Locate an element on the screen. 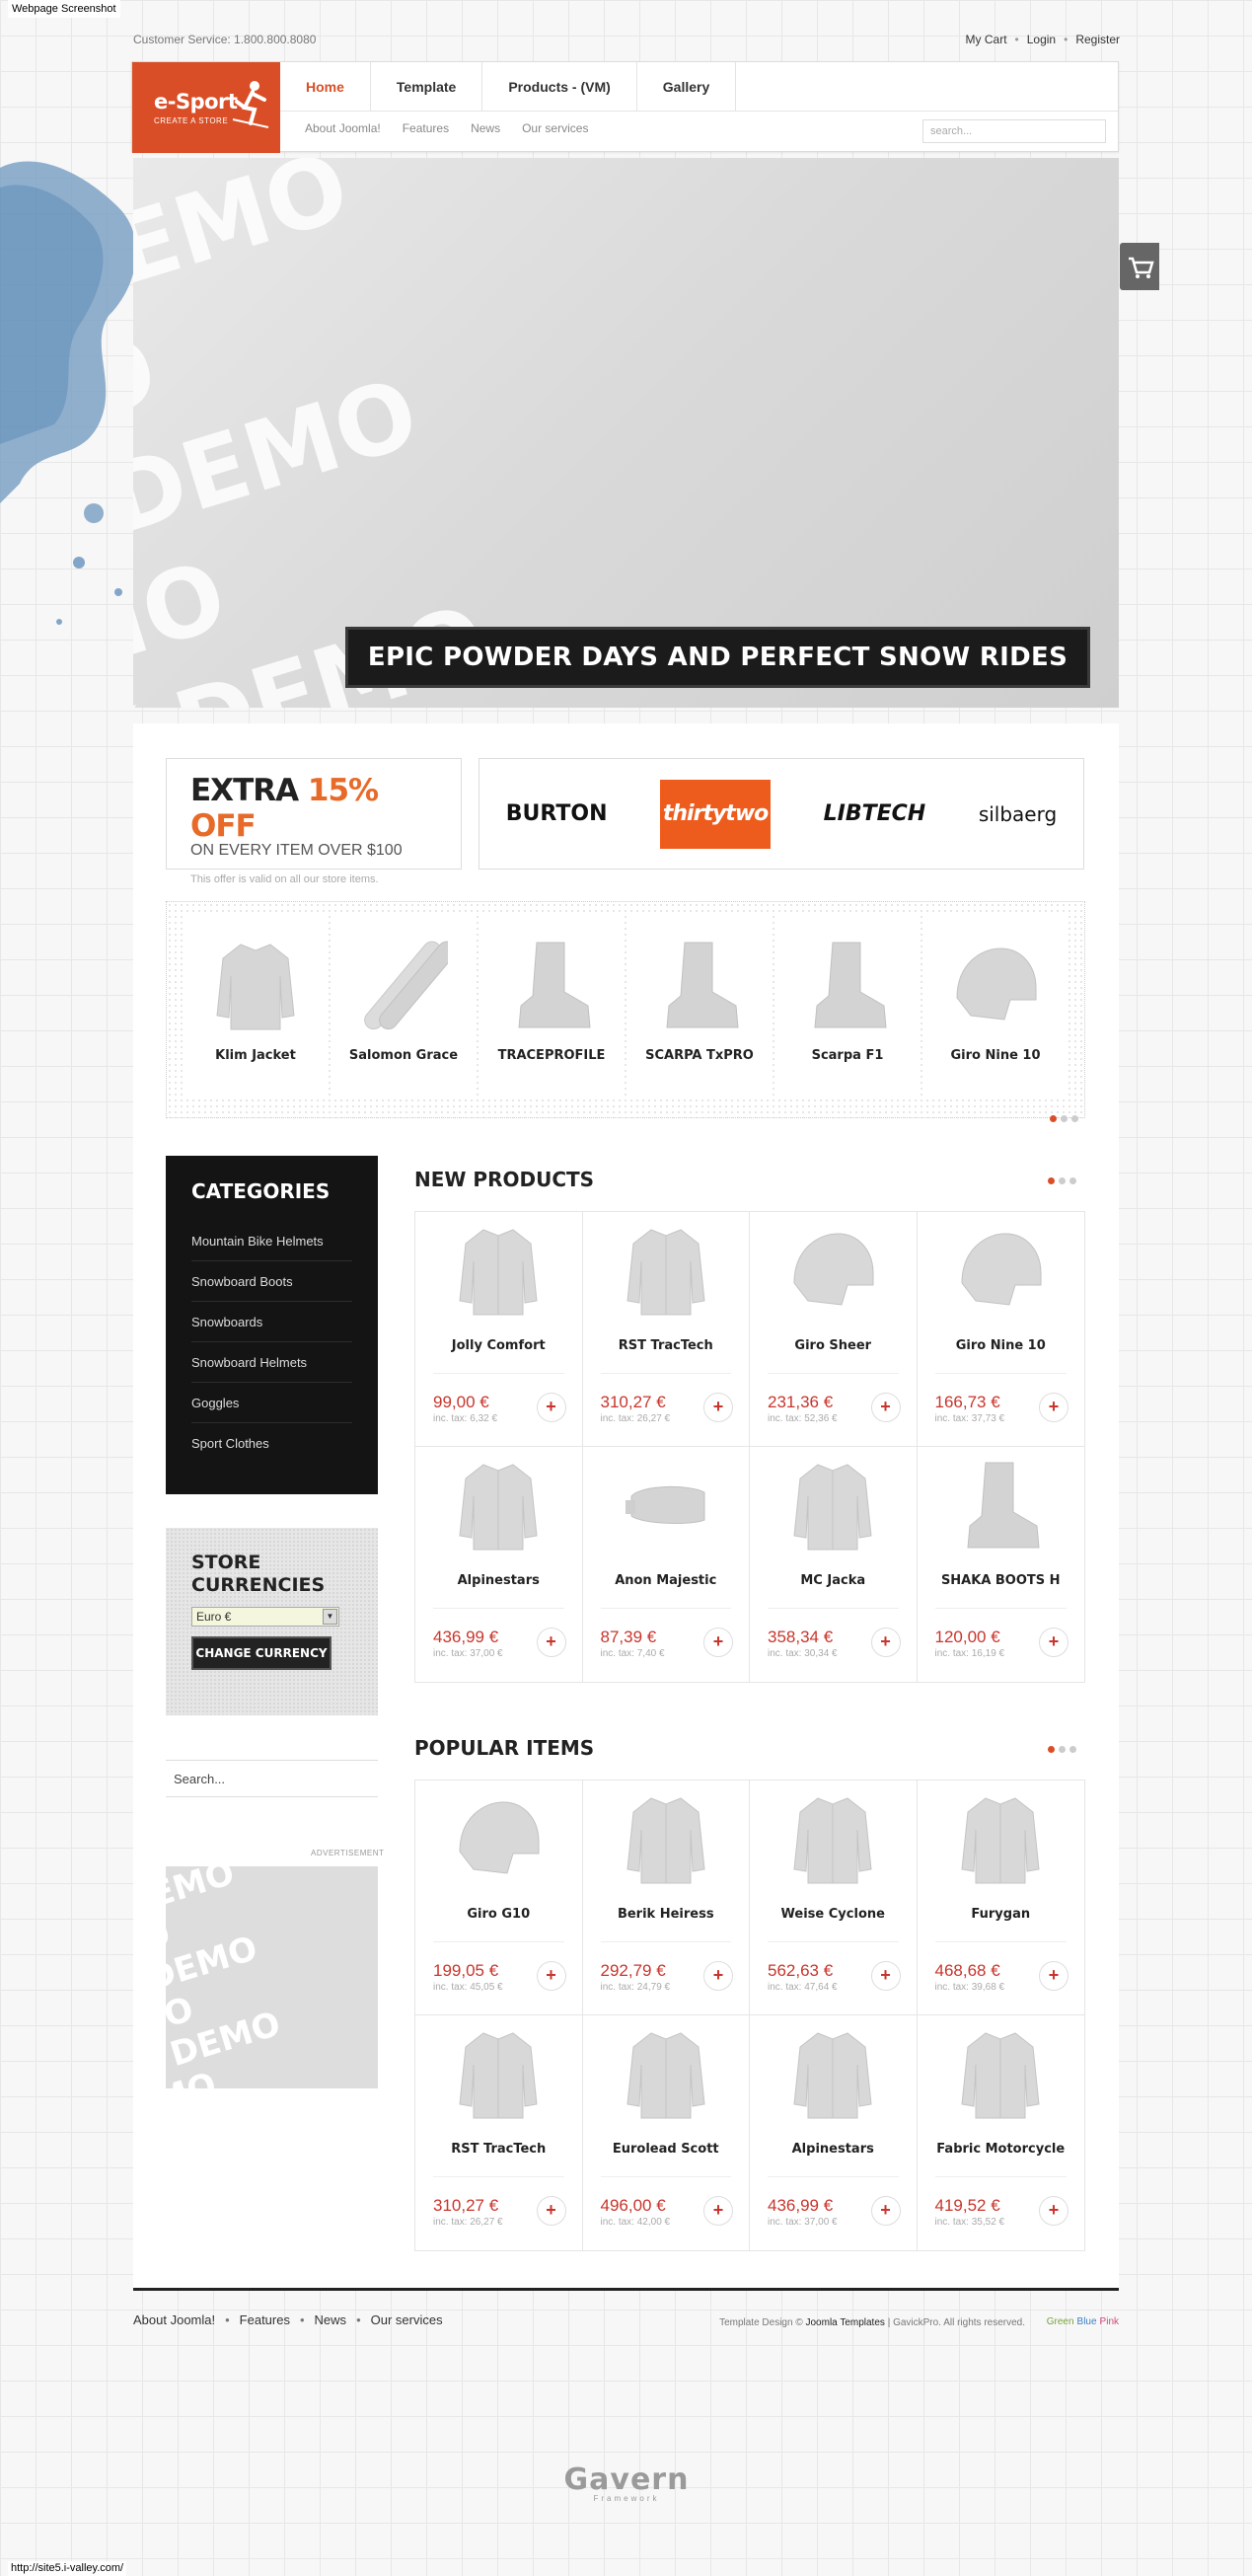 Image resolution: width=1252 pixels, height=2576 pixels. style-pink: Pink is located at coordinates (1109, 2321).